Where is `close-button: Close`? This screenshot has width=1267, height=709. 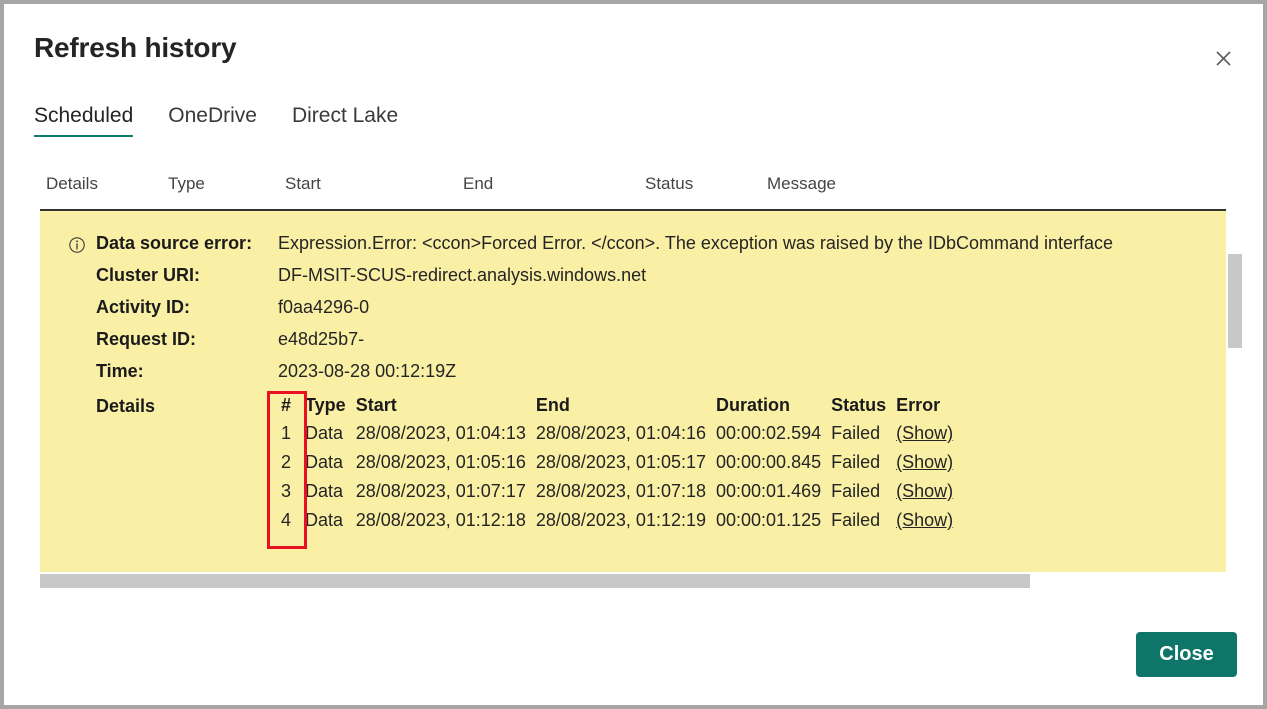 close-button: Close is located at coordinates (1186, 654).